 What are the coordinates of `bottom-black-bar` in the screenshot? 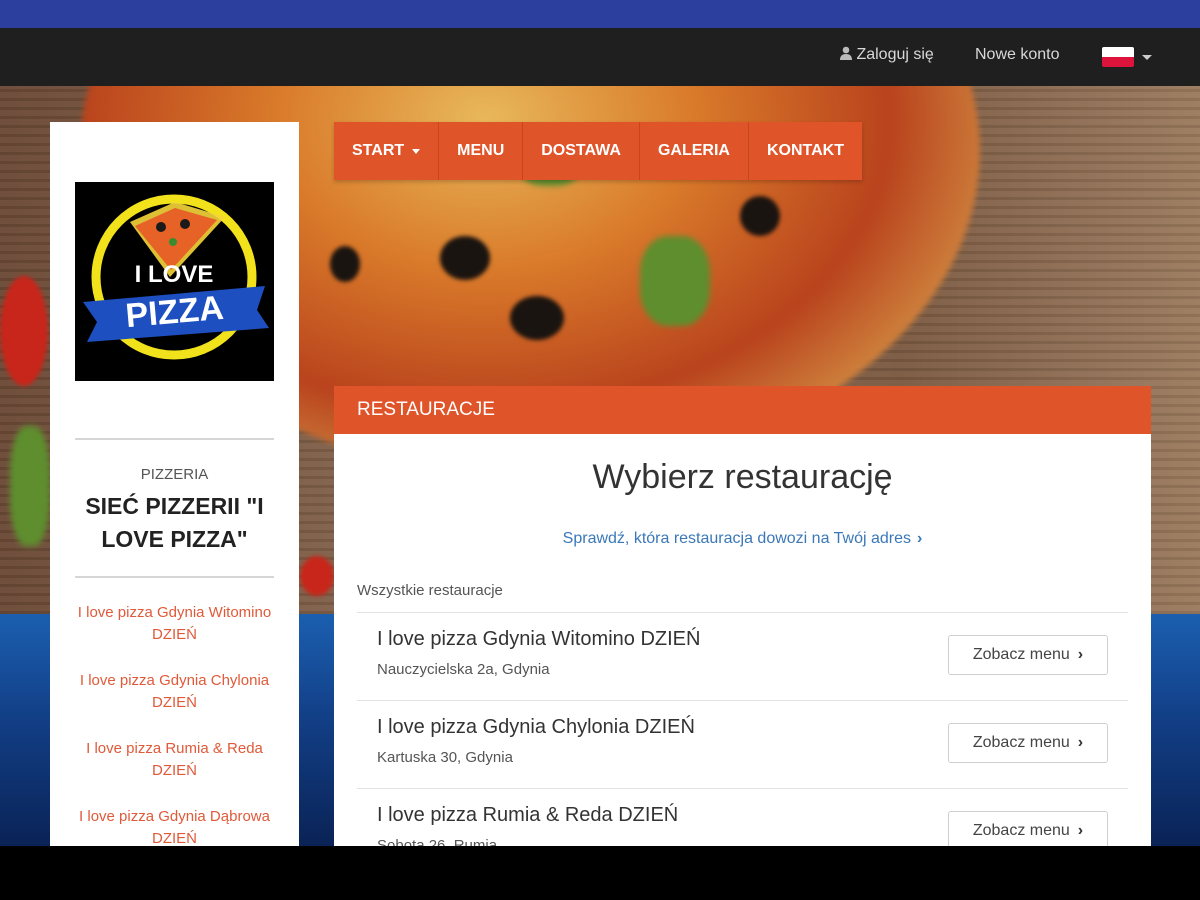 It's located at (600, 873).